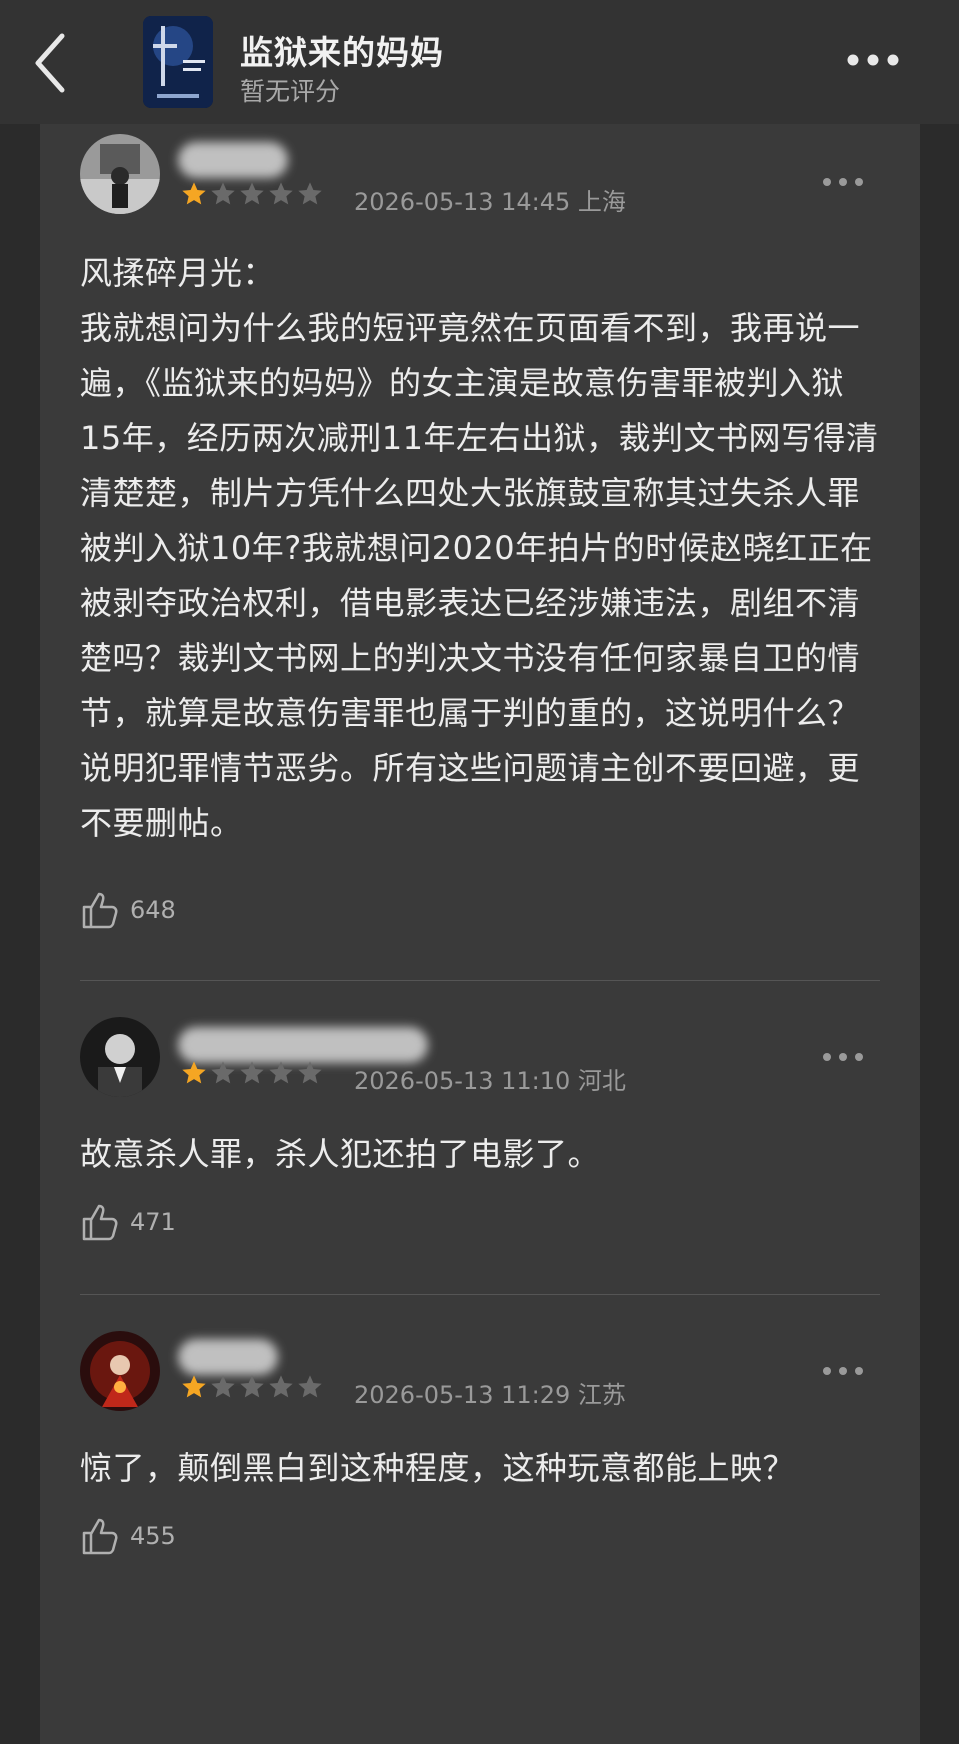 The image size is (959, 1744). I want to click on review-location: 河北, so click(601, 1081).